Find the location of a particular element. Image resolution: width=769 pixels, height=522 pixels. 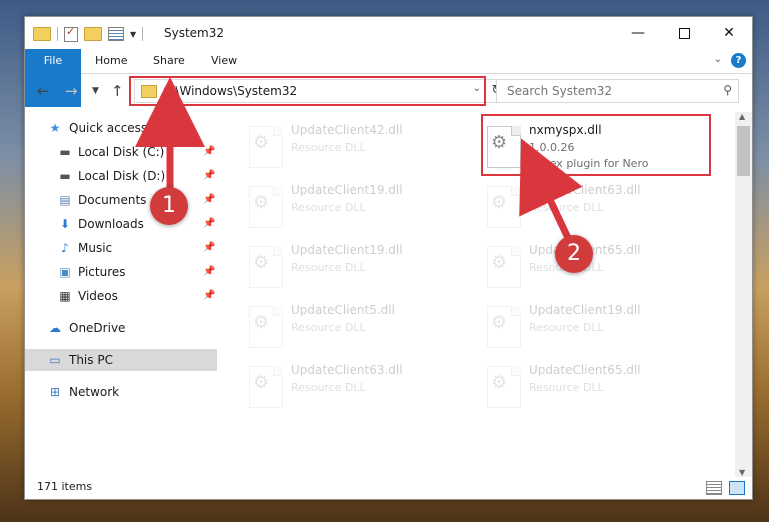

folder-icon is located at coordinates (42, 34).